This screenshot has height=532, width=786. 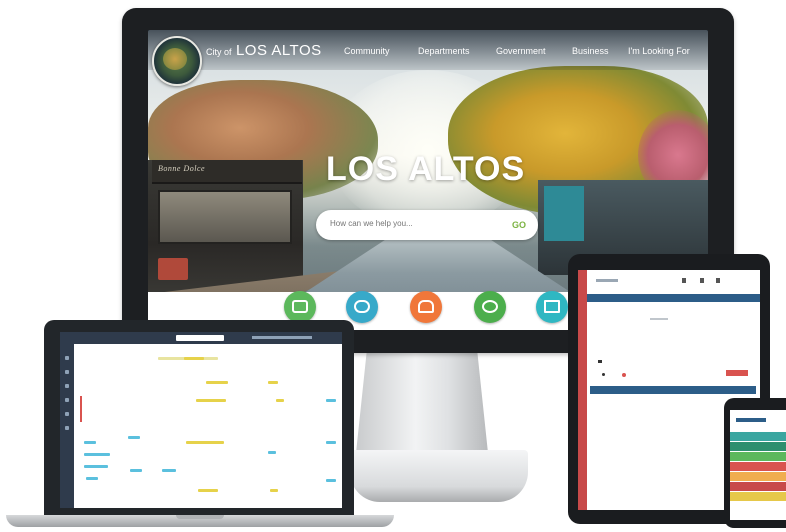 What do you see at coordinates (519, 225) in the screenshot?
I see `search-go-button: GO` at bounding box center [519, 225].